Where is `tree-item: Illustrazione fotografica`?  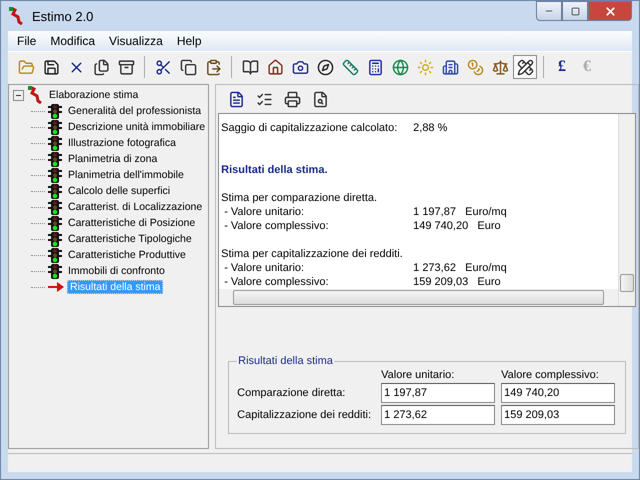 tree-item: Illustrazione fotografica is located at coordinates (122, 143).